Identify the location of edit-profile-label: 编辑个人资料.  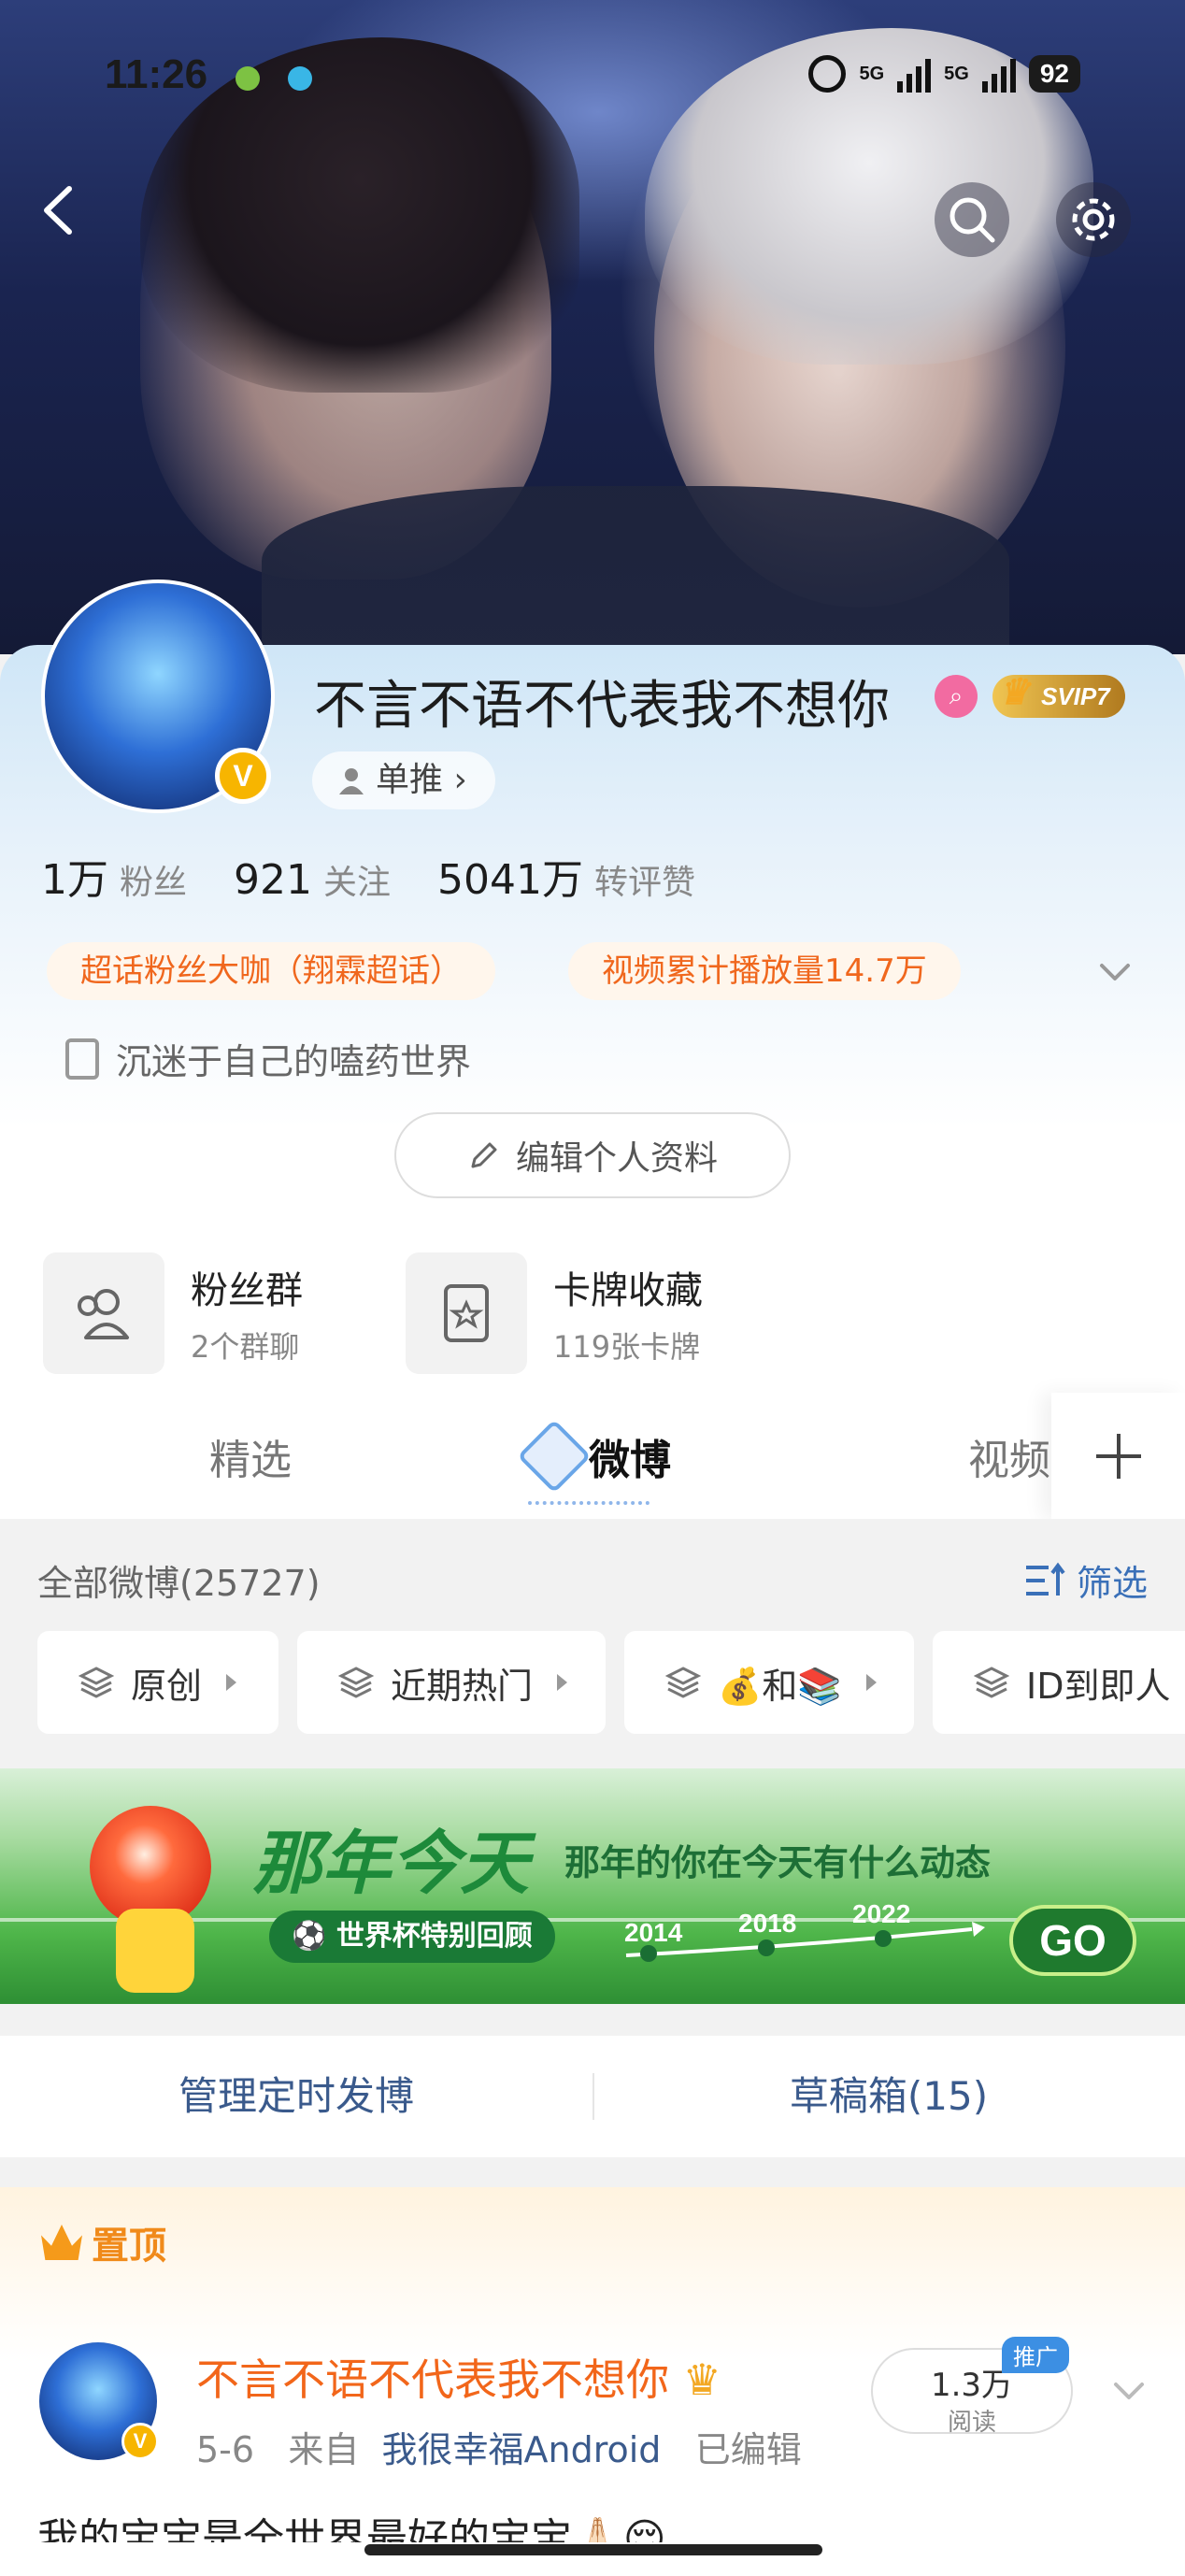
(616, 1158).